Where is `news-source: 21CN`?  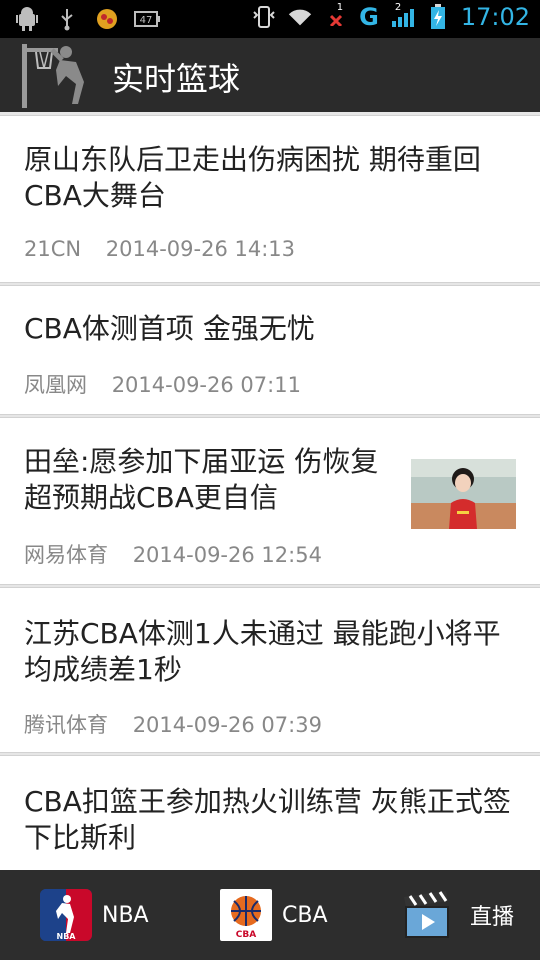
news-source: 21CN is located at coordinates (53, 249).